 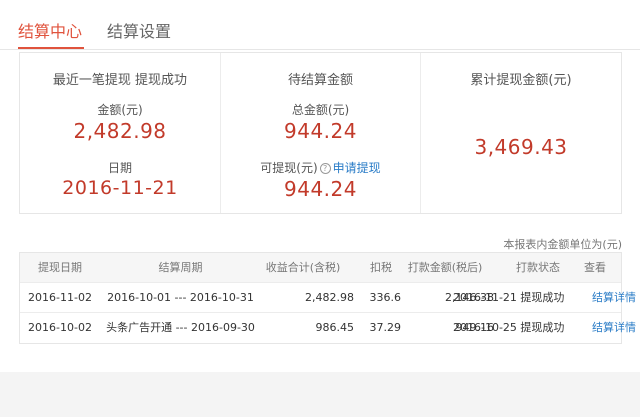 I want to click on row-gross: 986.45, so click(x=335, y=327).